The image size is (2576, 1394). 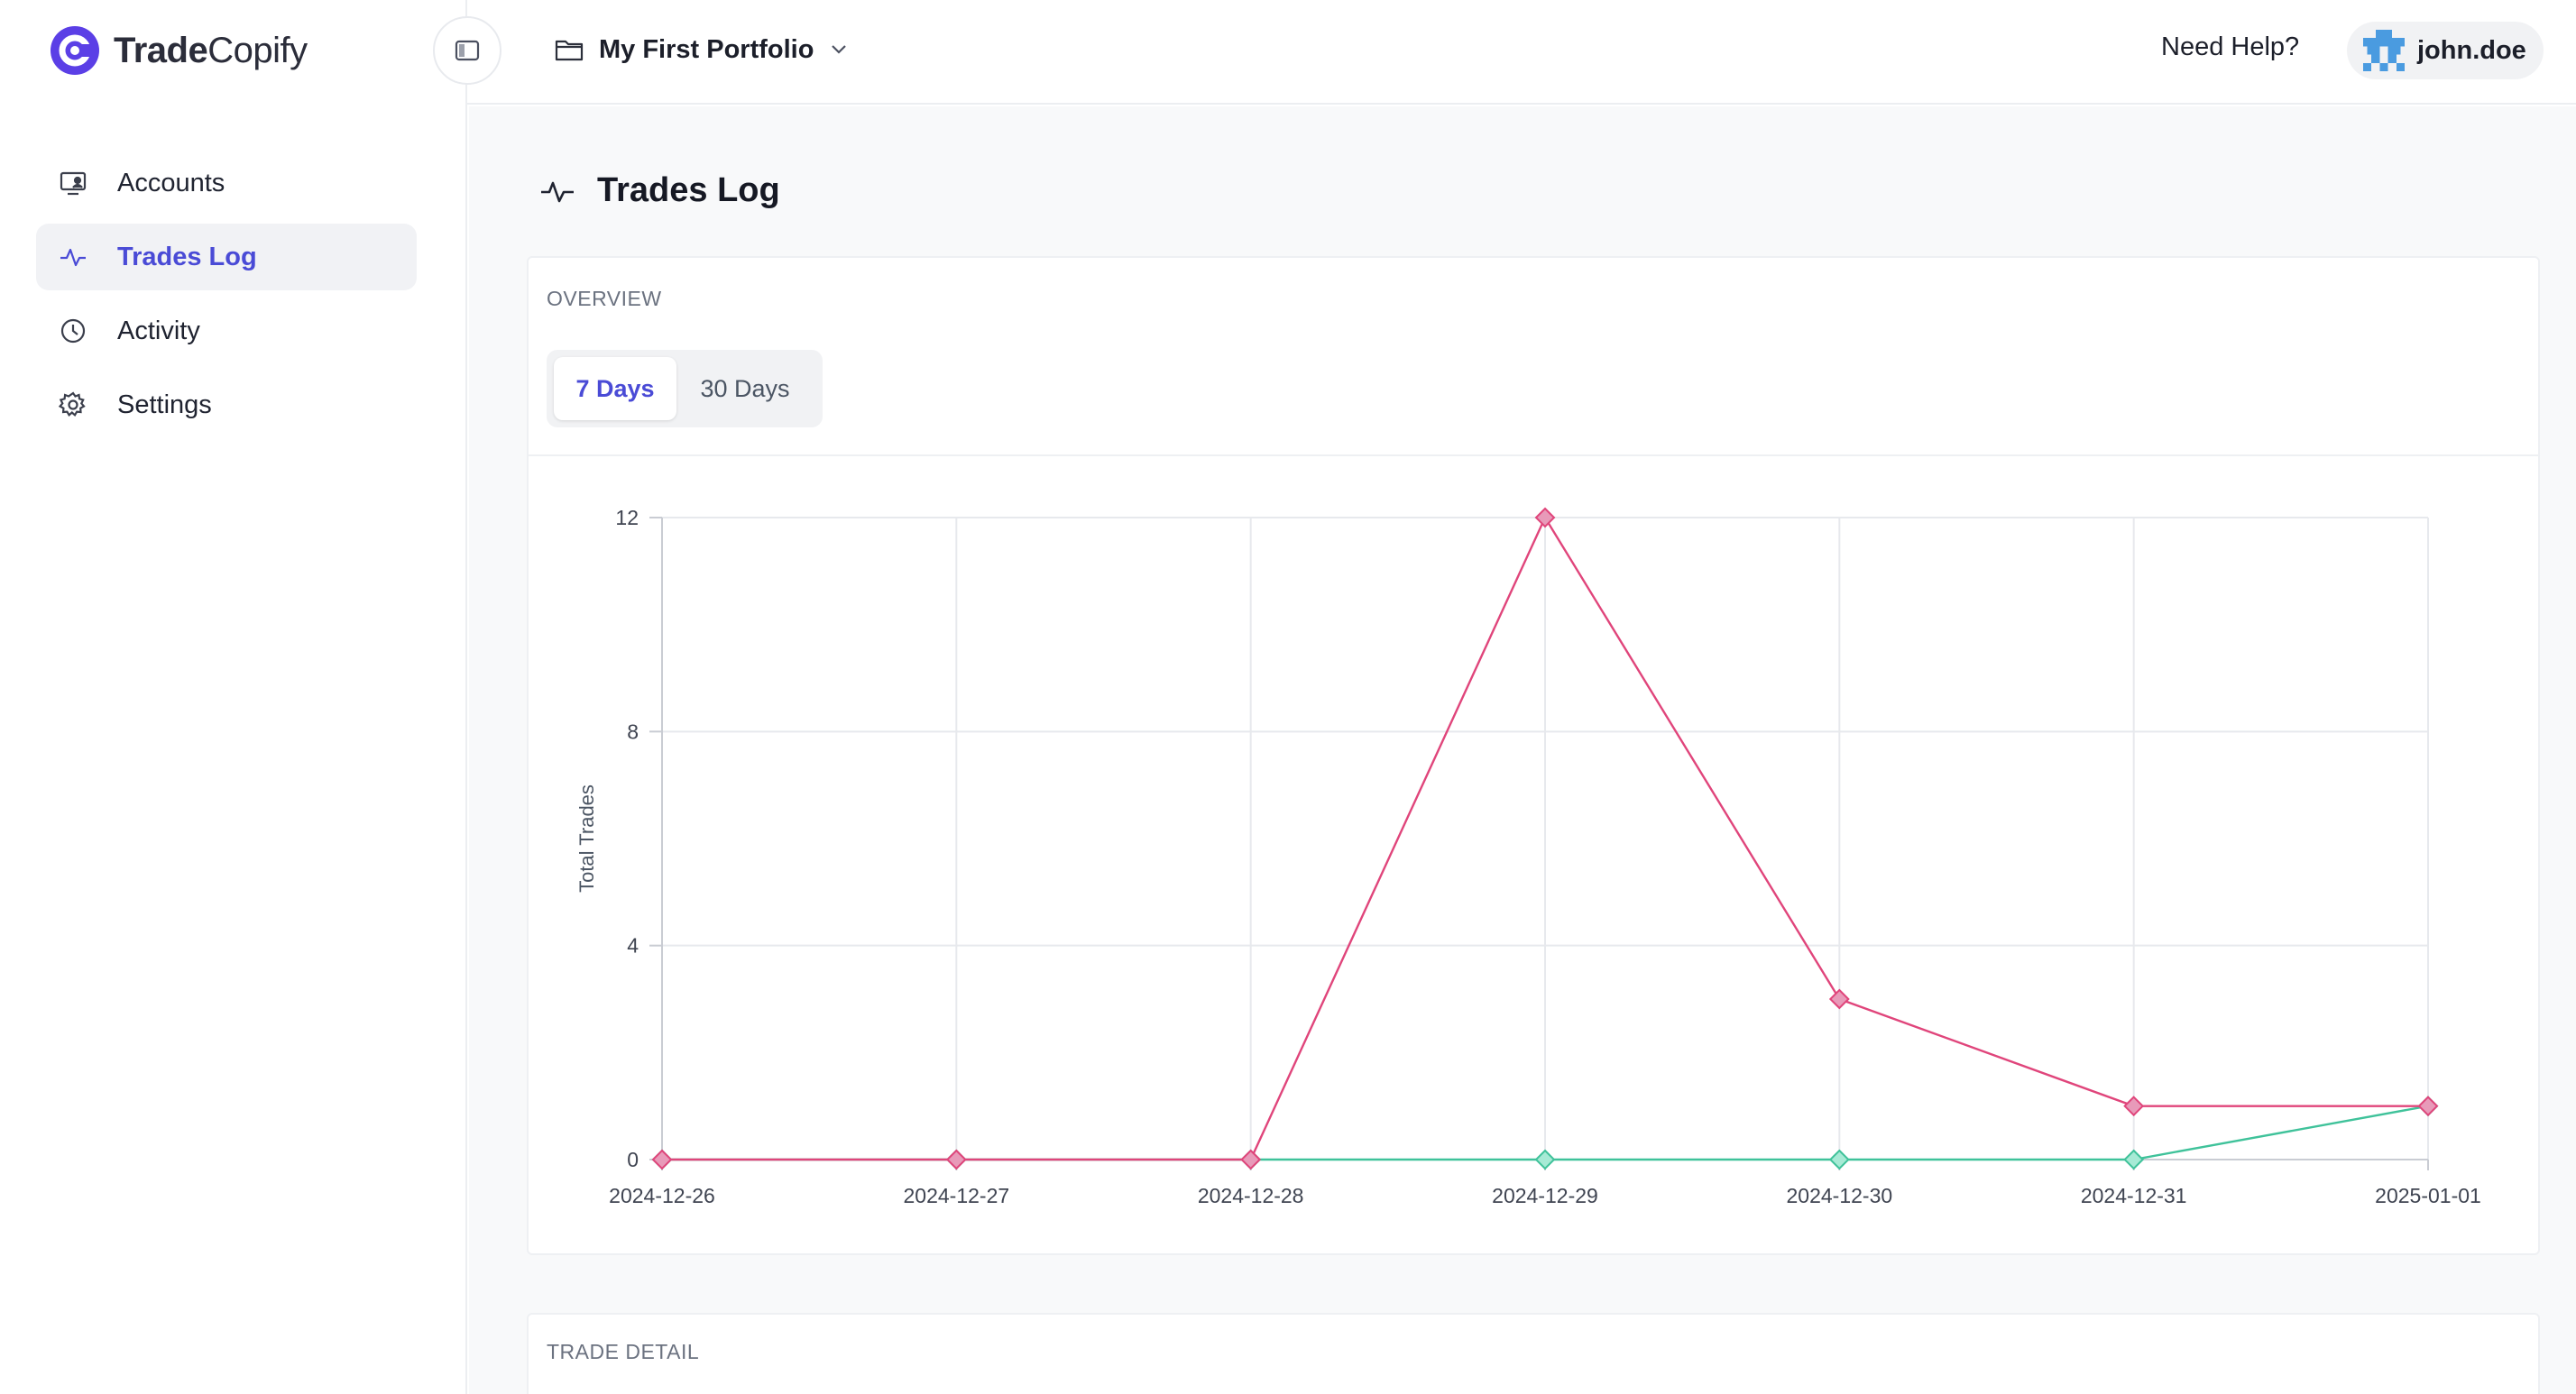 I want to click on y-tick-label: 8, so click(x=633, y=732).